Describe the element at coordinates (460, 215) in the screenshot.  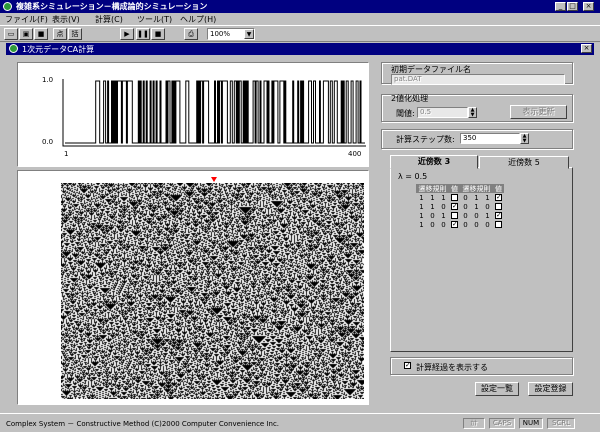
I see `table-row: 1 0 1 0 0 1` at that location.